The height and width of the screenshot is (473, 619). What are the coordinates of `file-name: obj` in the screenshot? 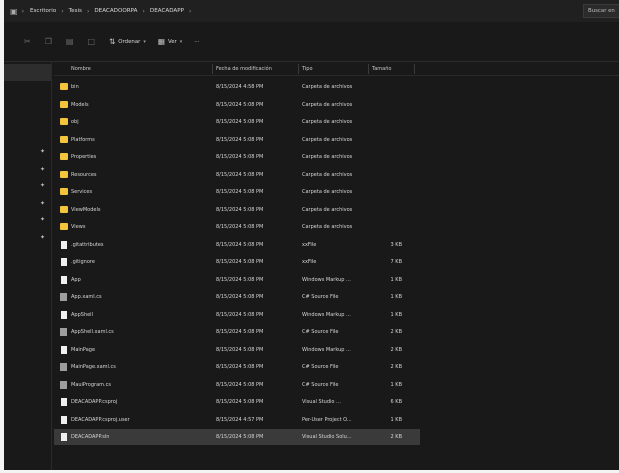 It's located at (75, 122).